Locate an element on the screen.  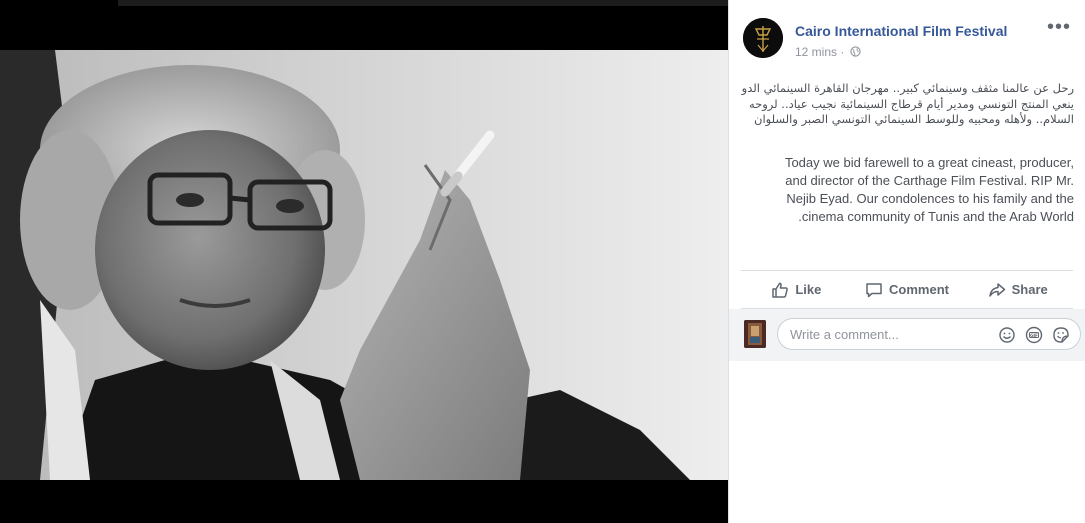
comment-button: Comment is located at coordinates (907, 289).